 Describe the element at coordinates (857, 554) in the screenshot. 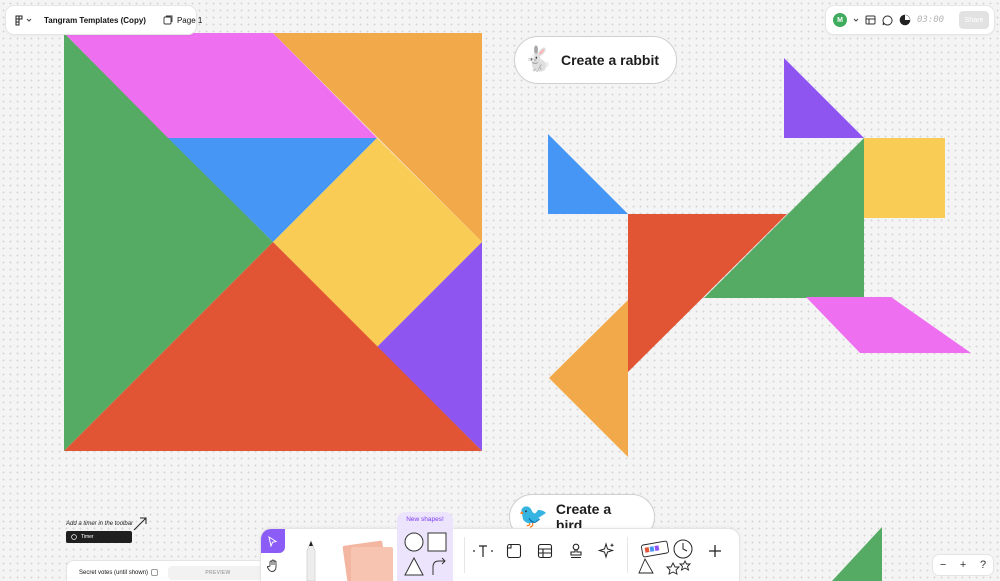

I see `bird-green-triangle` at that location.